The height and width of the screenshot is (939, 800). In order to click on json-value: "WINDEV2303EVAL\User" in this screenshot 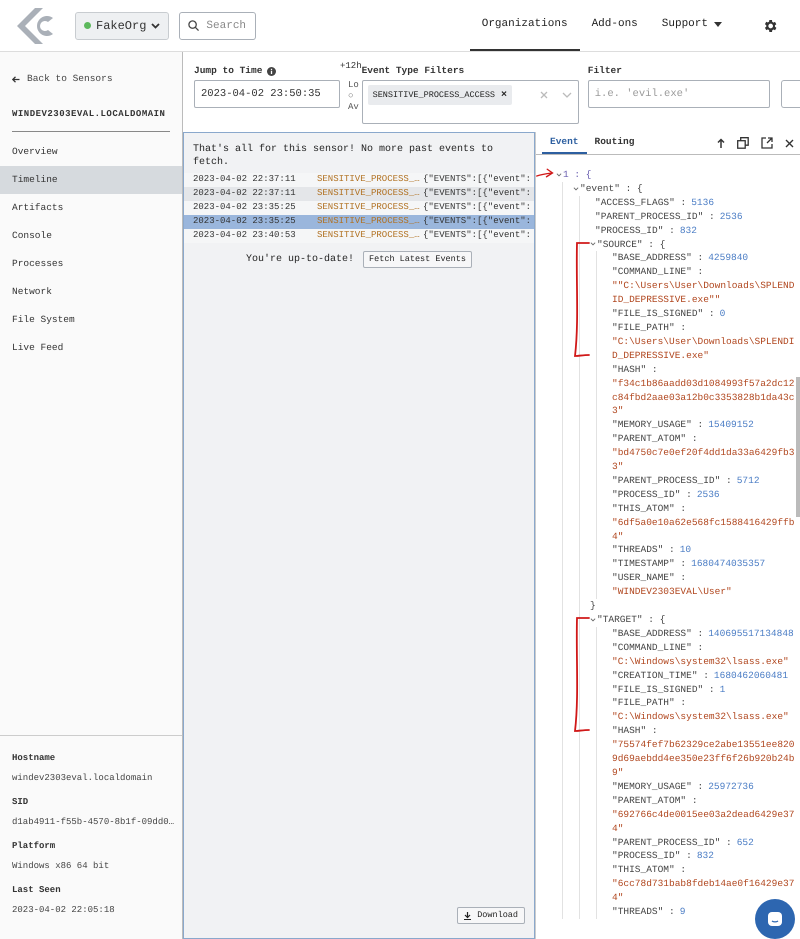, I will do `click(672, 592)`.